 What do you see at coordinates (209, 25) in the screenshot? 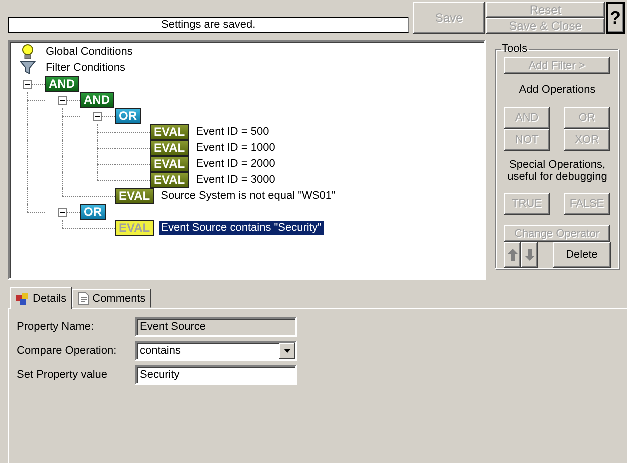
I see `status-field: Settings are saved.` at bounding box center [209, 25].